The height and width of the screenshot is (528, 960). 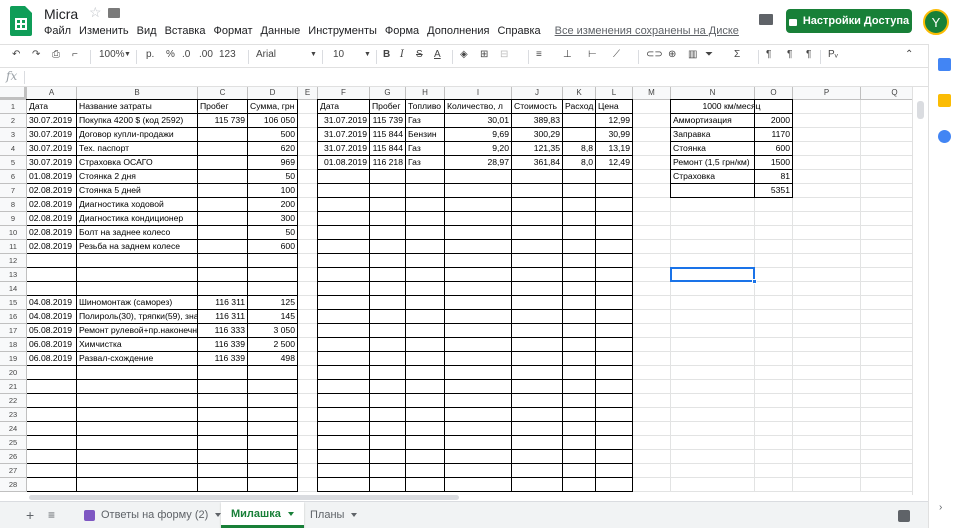 I want to click on sheets-logo-icon, so click(x=21, y=21).